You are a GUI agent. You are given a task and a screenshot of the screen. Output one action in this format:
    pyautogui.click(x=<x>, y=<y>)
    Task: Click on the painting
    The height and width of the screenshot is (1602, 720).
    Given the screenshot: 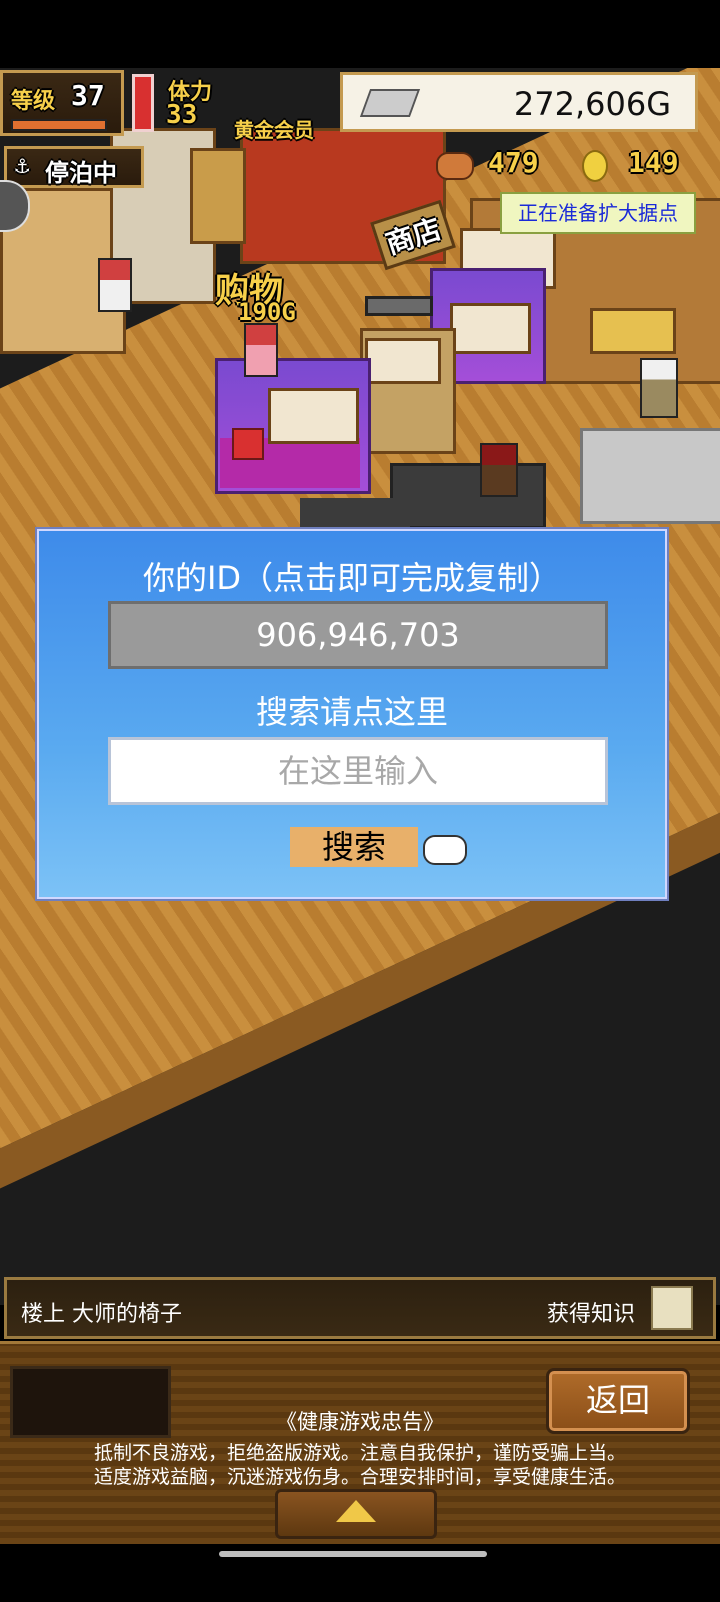 What is the action you would take?
    pyautogui.click(x=218, y=196)
    